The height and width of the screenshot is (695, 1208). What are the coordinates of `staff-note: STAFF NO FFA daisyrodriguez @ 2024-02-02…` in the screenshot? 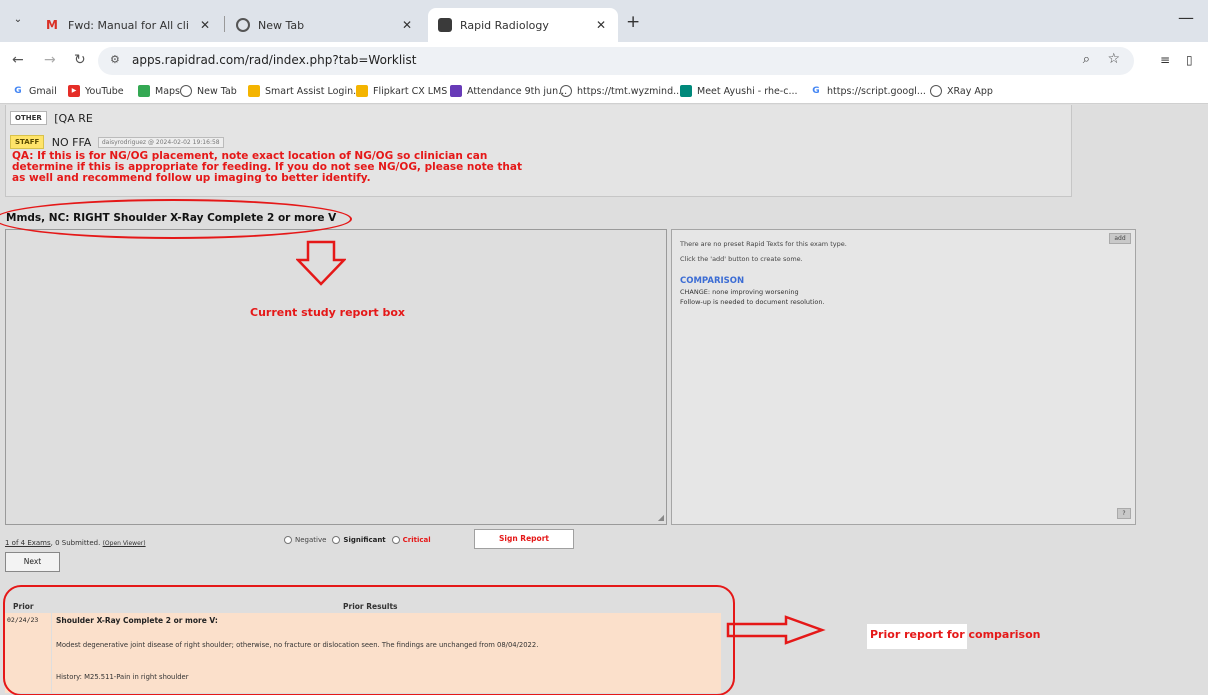 It's located at (117, 142).